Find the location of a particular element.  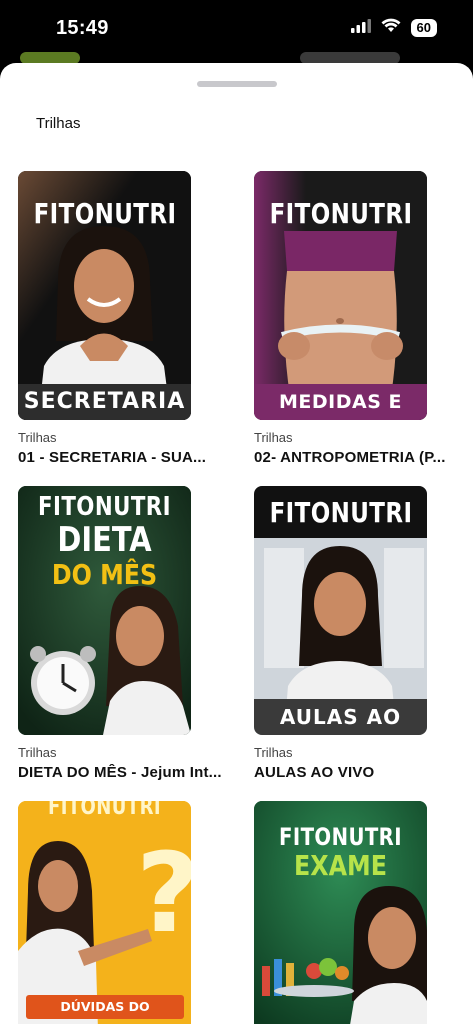

thumbnail-line-exame: EXAME is located at coordinates (340, 865).